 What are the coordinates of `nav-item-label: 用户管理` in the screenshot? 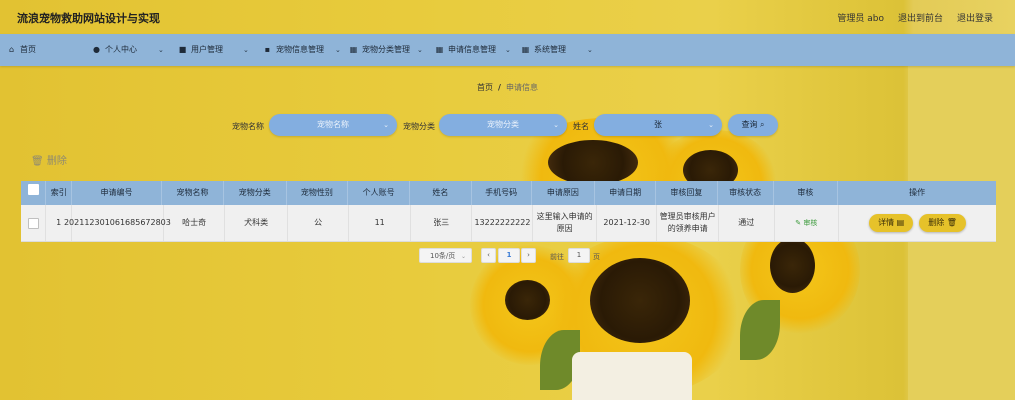 It's located at (207, 49).